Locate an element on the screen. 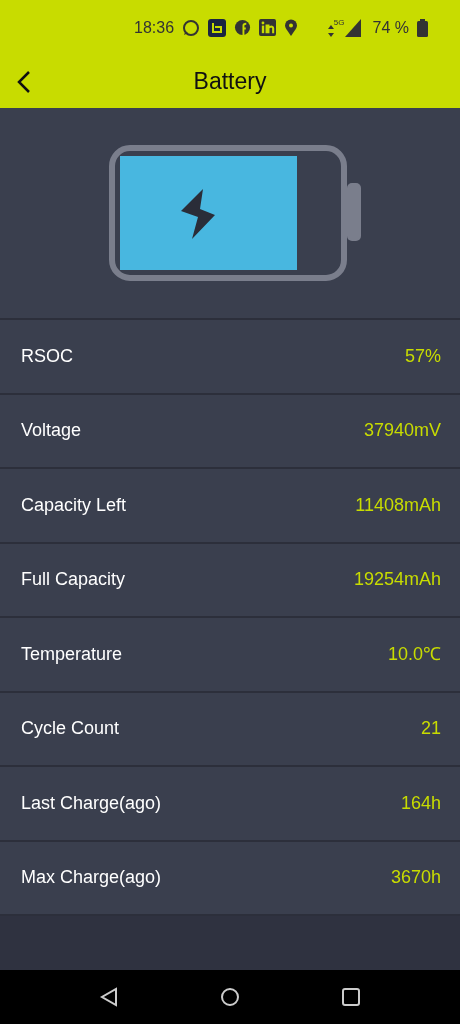  row-value: 3670h is located at coordinates (415, 878).